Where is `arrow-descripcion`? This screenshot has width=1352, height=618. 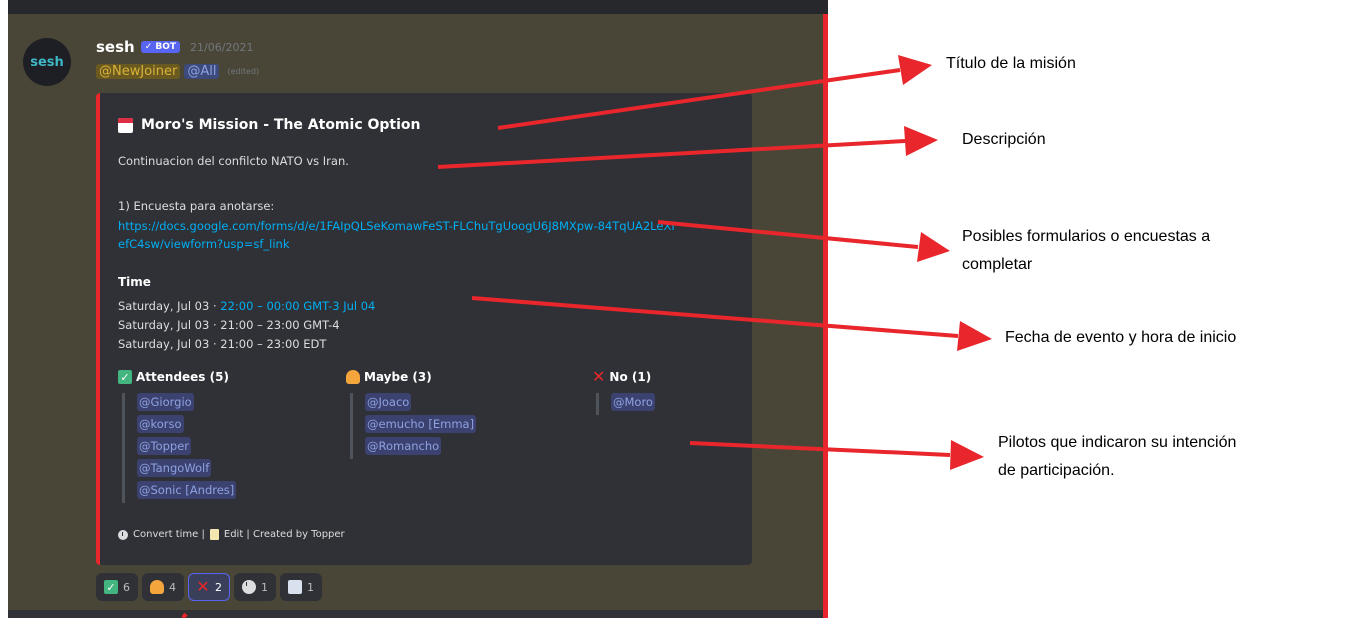 arrow-descripcion is located at coordinates (671, 154).